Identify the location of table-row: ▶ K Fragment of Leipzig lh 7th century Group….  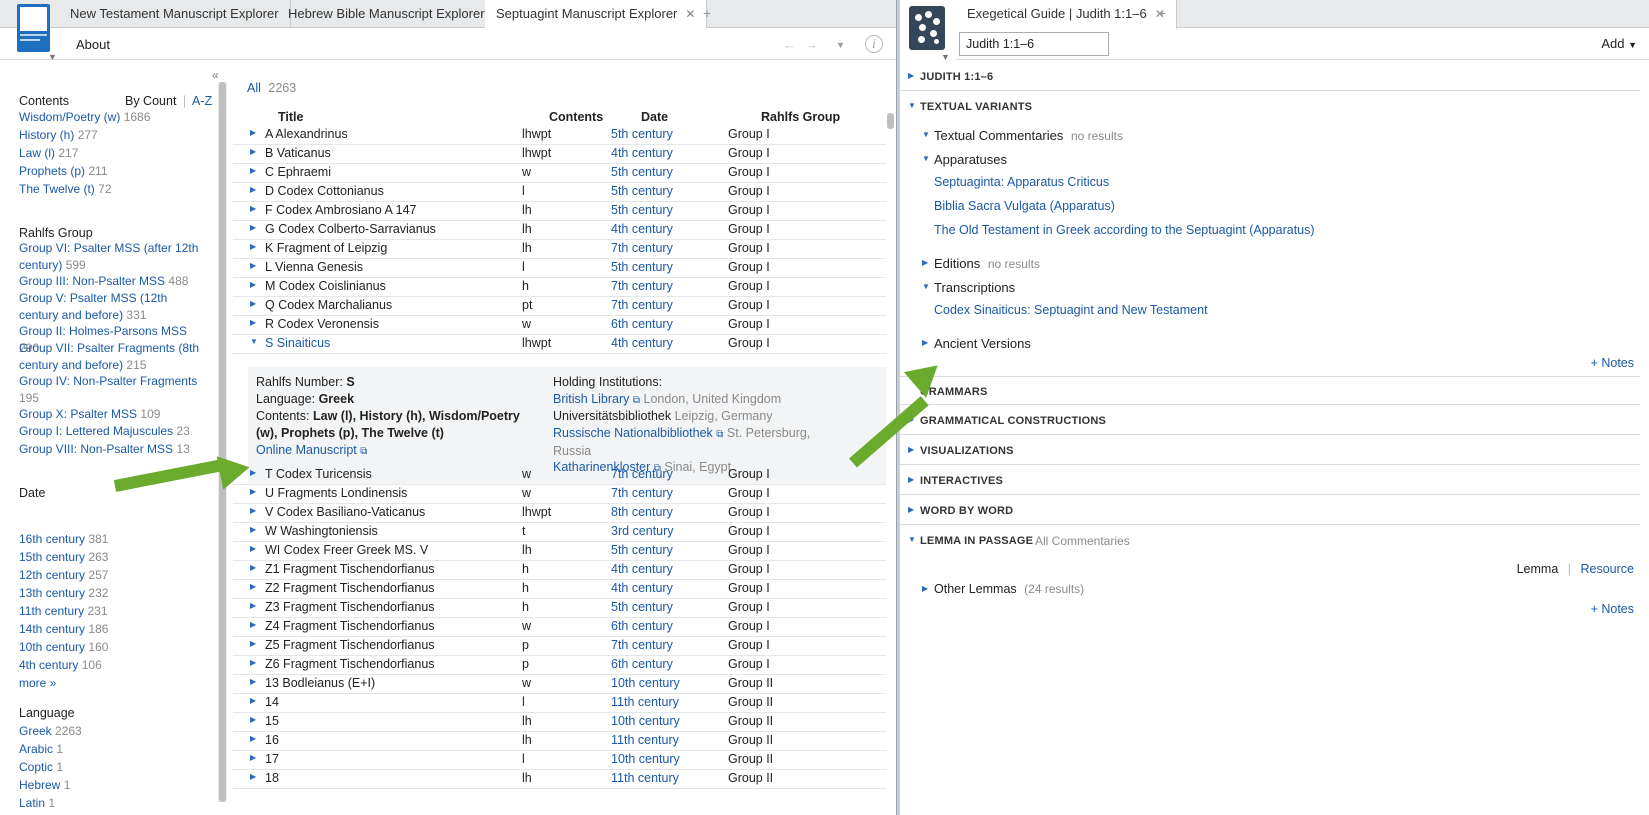
(561, 249).